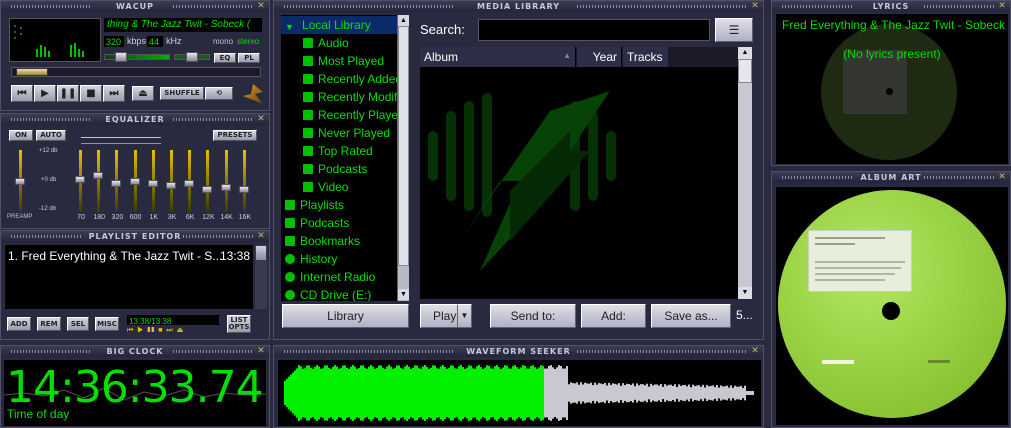 The image size is (1011, 428). What do you see at coordinates (446, 316) in the screenshot?
I see `play-split-button: Play ▼` at bounding box center [446, 316].